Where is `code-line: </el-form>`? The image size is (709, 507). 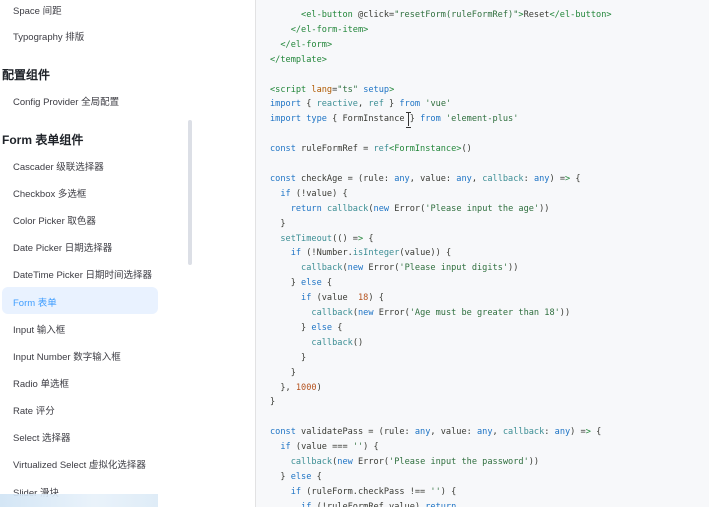
code-line: </el-form> is located at coordinates (306, 44).